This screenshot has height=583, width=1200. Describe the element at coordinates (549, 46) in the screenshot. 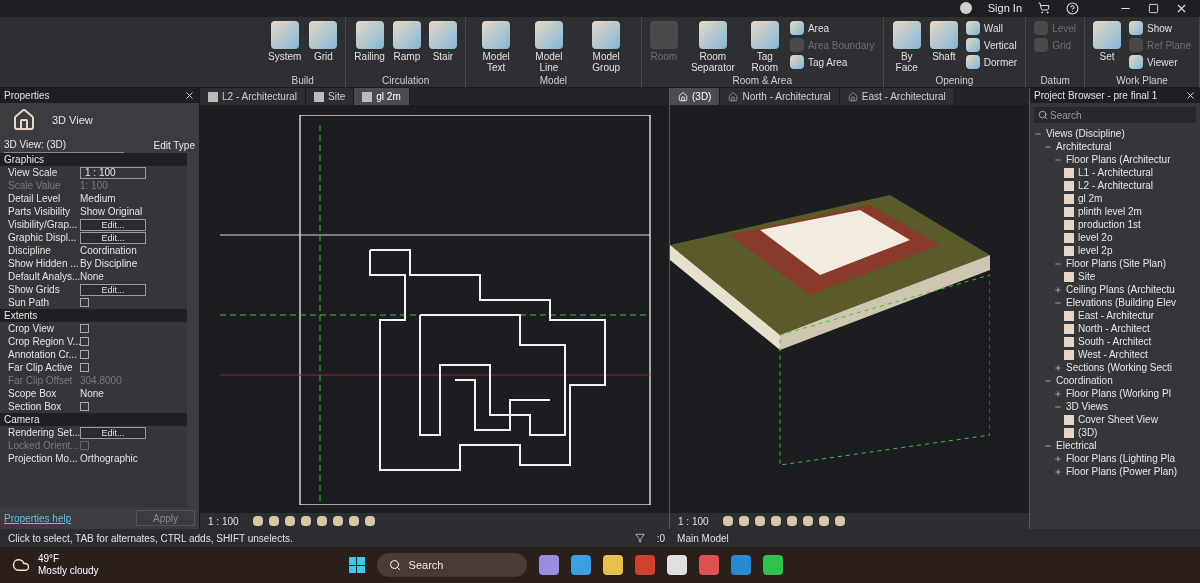

I see `ribbon-tool-button: Model Line` at that location.